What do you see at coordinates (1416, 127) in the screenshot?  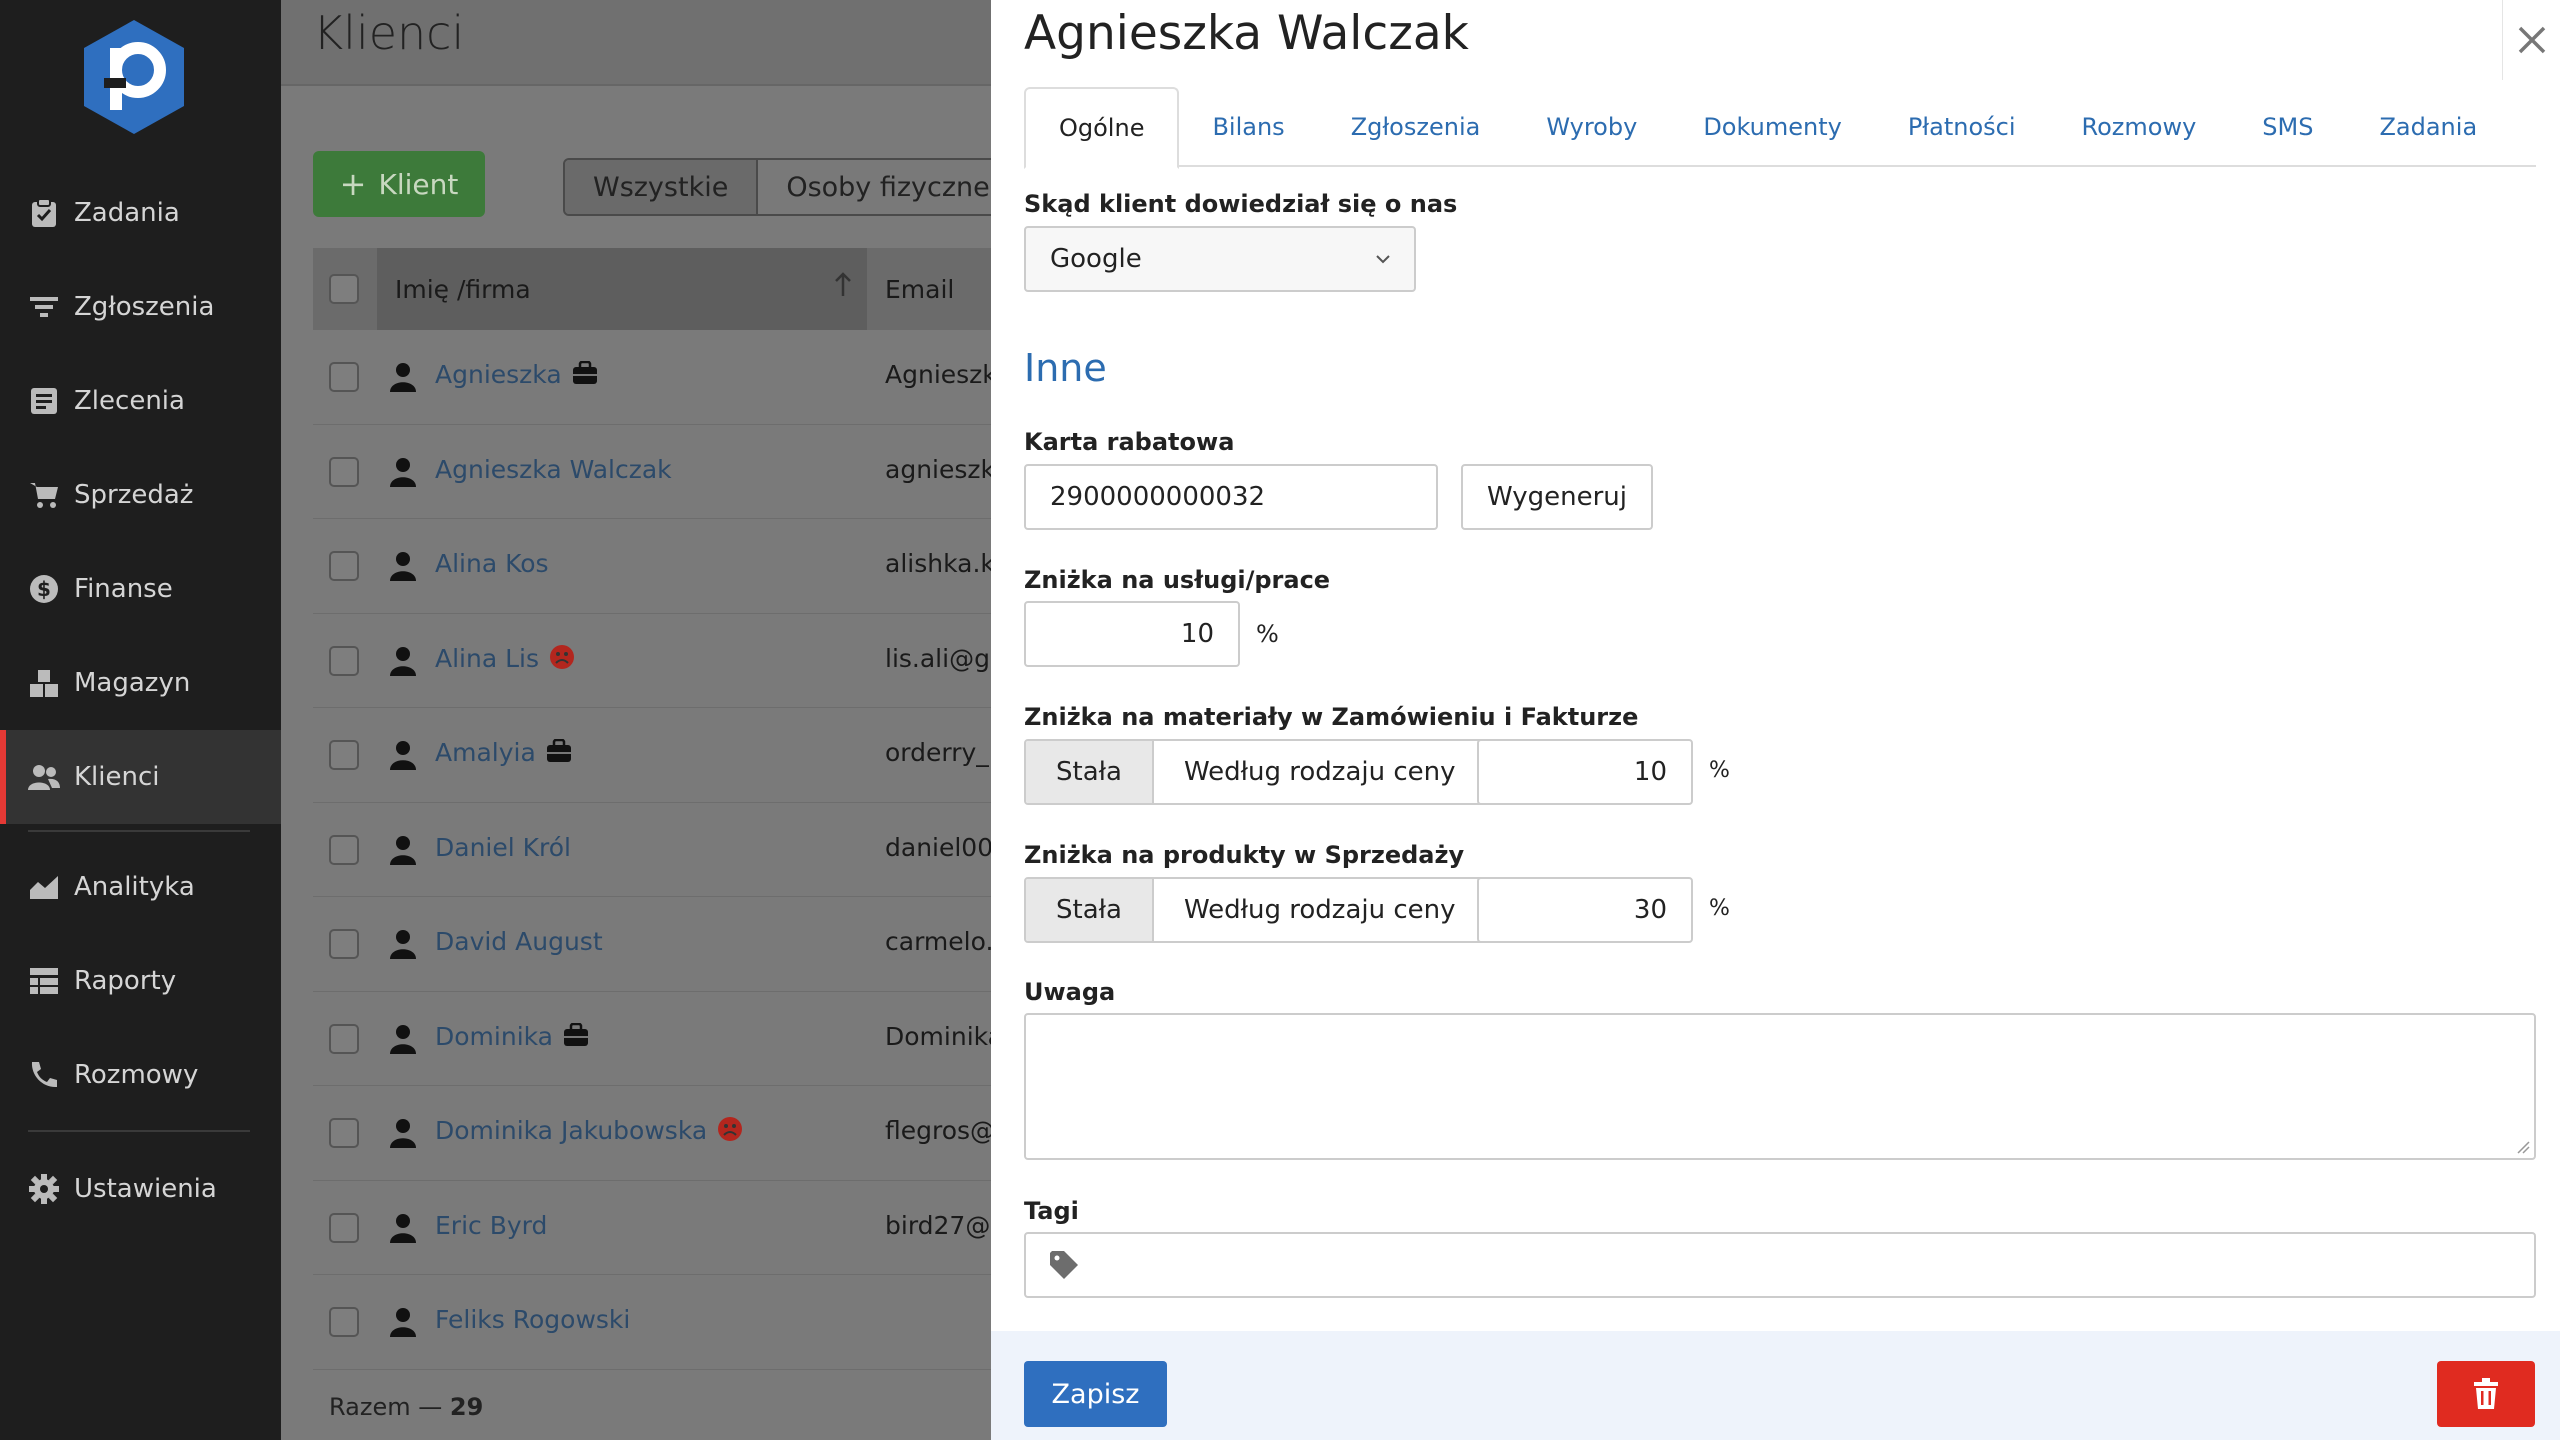 I see `tab-zgloszenia: Zgłoszenia` at bounding box center [1416, 127].